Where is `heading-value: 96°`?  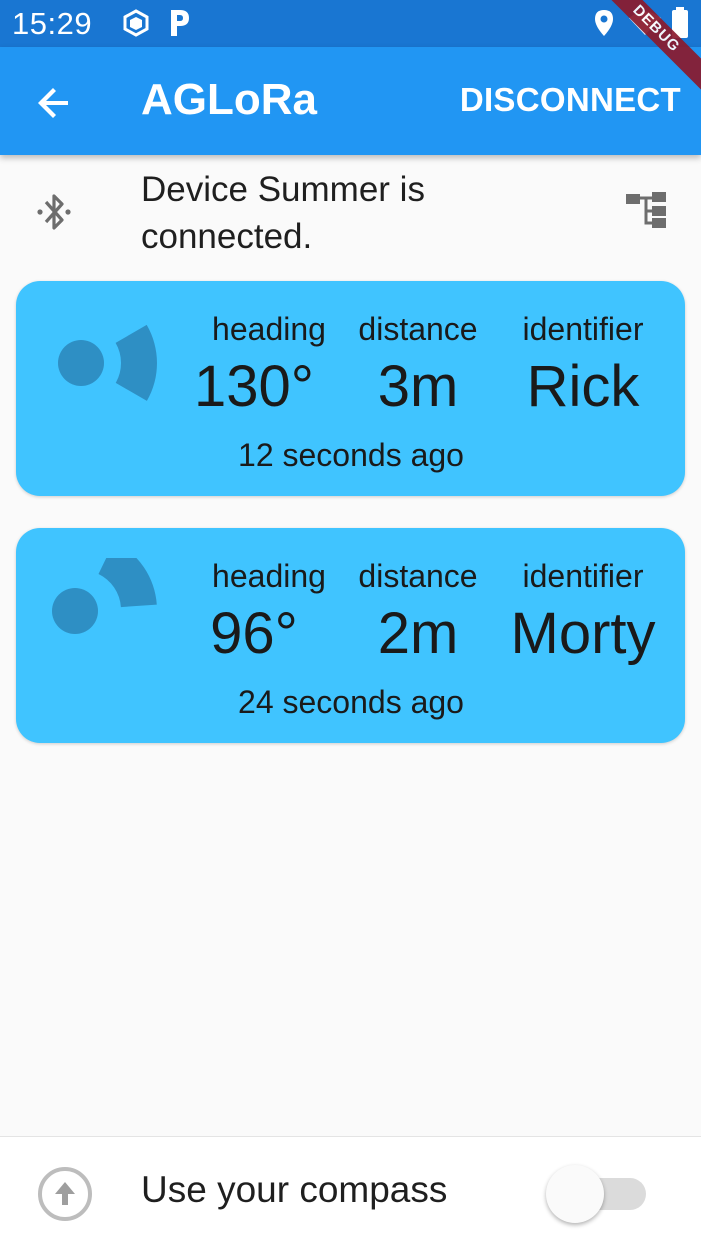
heading-value: 96° is located at coordinates (254, 633).